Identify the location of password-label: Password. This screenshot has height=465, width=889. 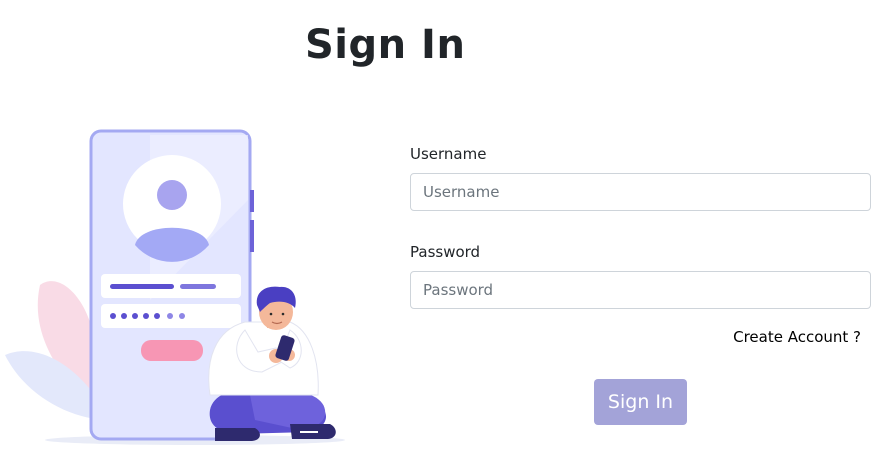
(445, 252).